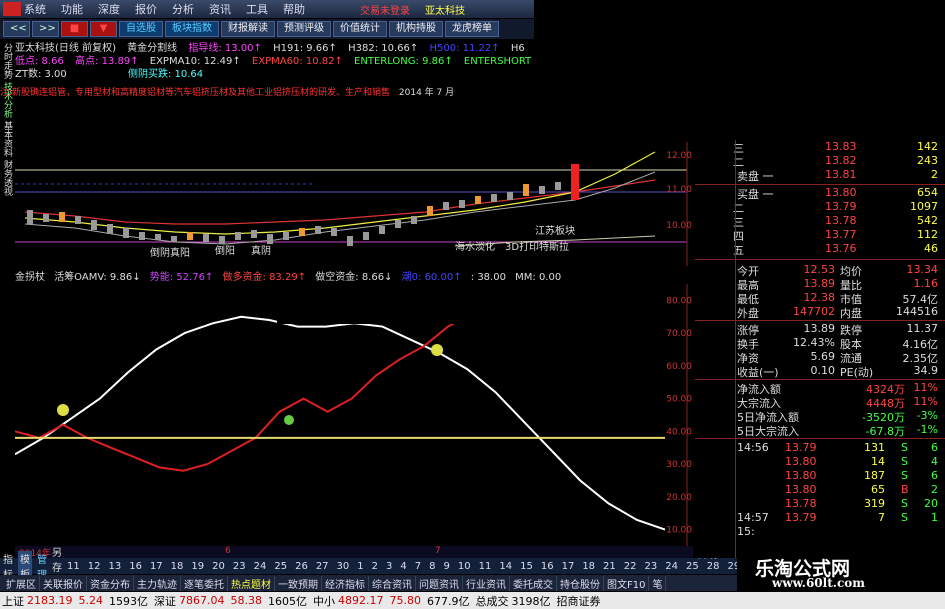 This screenshot has height=609, width=945. Describe the element at coordinates (298, 583) in the screenshot. I see `extension-tab: 一致预期` at that location.